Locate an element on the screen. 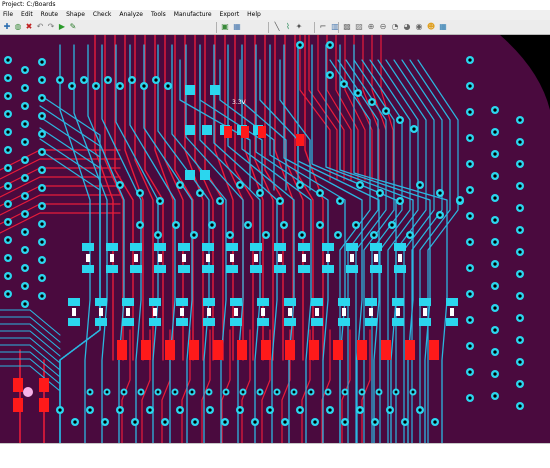 The image size is (550, 468). menu-edit: Edit is located at coordinates (28, 15).